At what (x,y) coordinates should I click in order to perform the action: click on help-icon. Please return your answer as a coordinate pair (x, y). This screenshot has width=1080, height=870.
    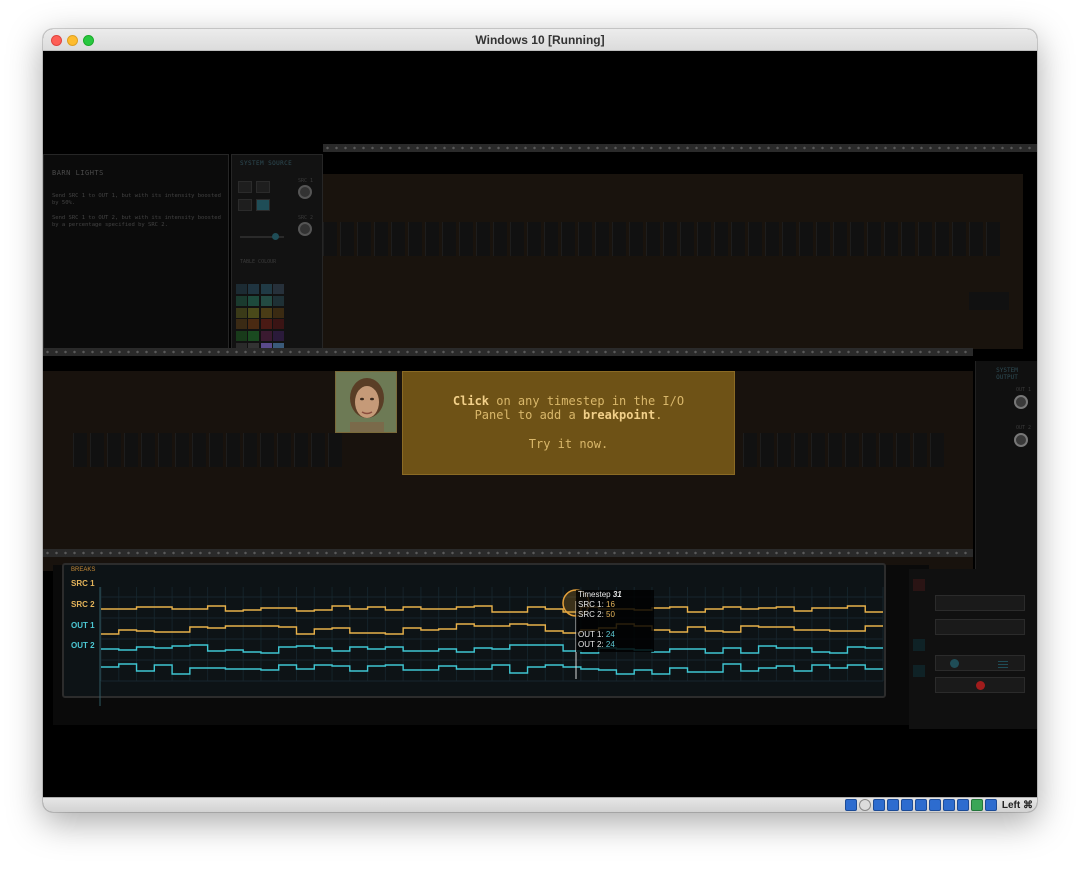
    Looking at the image, I should click on (954, 663).